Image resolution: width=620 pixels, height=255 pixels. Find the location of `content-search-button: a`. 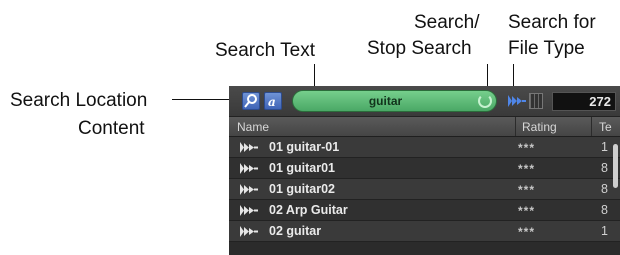

content-search-button: a is located at coordinates (273, 101).